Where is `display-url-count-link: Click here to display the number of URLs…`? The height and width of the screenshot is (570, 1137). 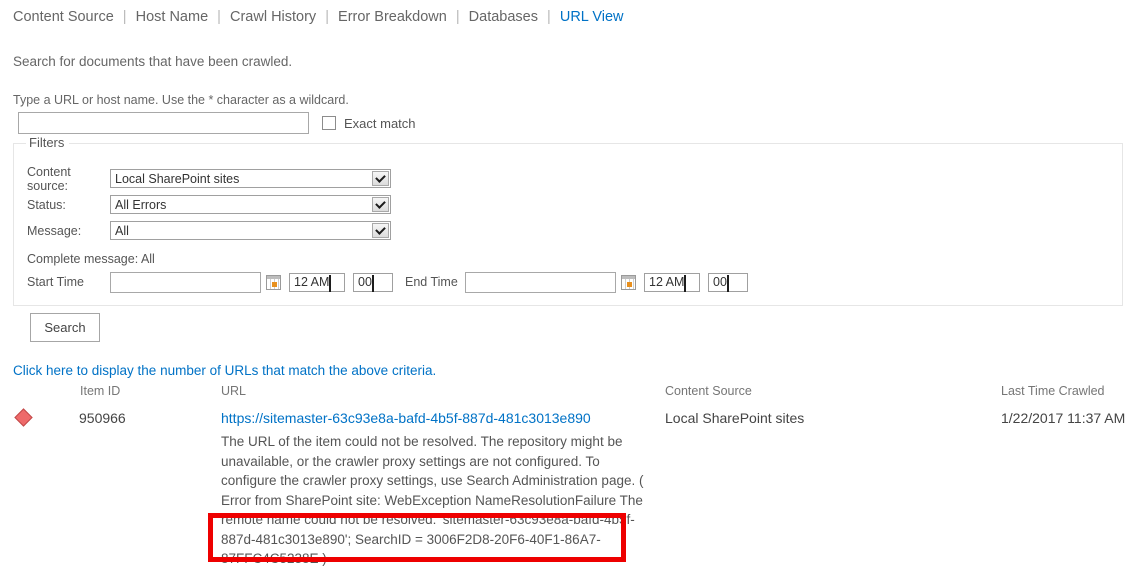
display-url-count-link: Click here to display the number of URLs… is located at coordinates (224, 370).